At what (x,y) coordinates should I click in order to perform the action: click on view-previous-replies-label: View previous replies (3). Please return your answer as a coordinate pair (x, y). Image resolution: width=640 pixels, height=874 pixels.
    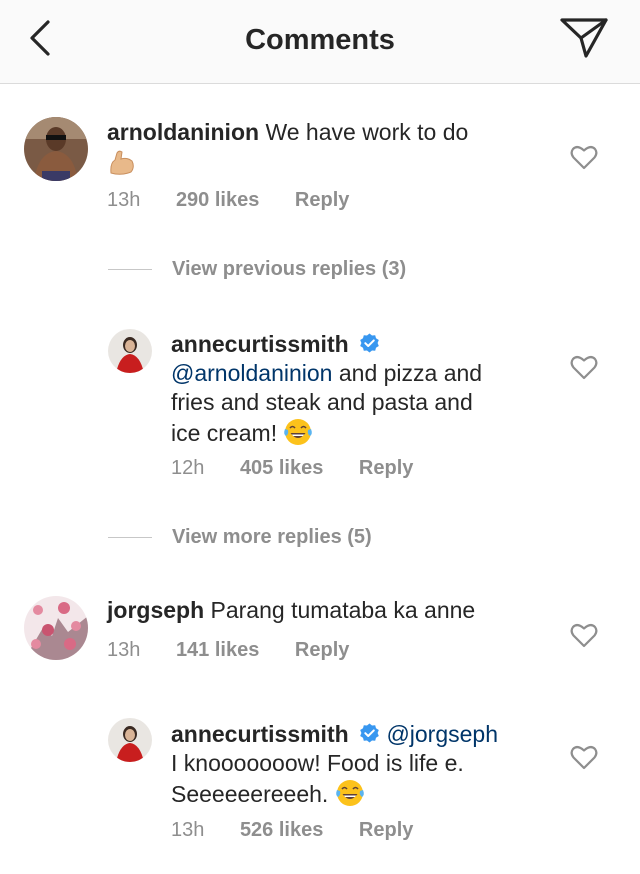
    Looking at the image, I should click on (289, 269).